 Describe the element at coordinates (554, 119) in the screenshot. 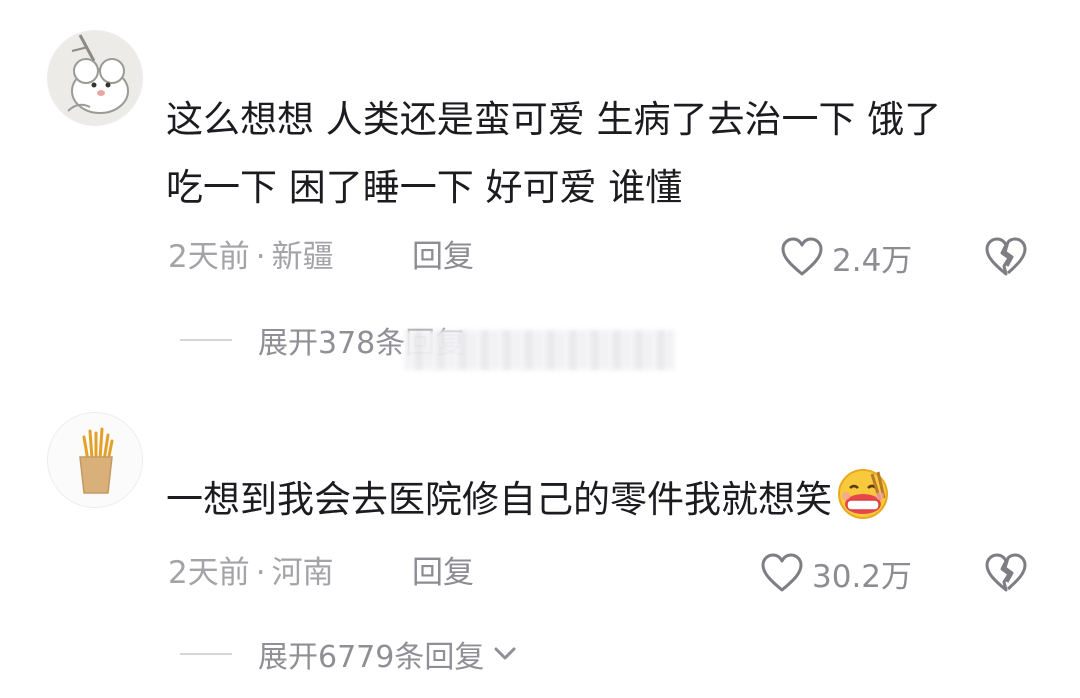

I see `comment-text-line: 这么想想 人类还是蛮可爱 生病了去治一下 饿了` at that location.